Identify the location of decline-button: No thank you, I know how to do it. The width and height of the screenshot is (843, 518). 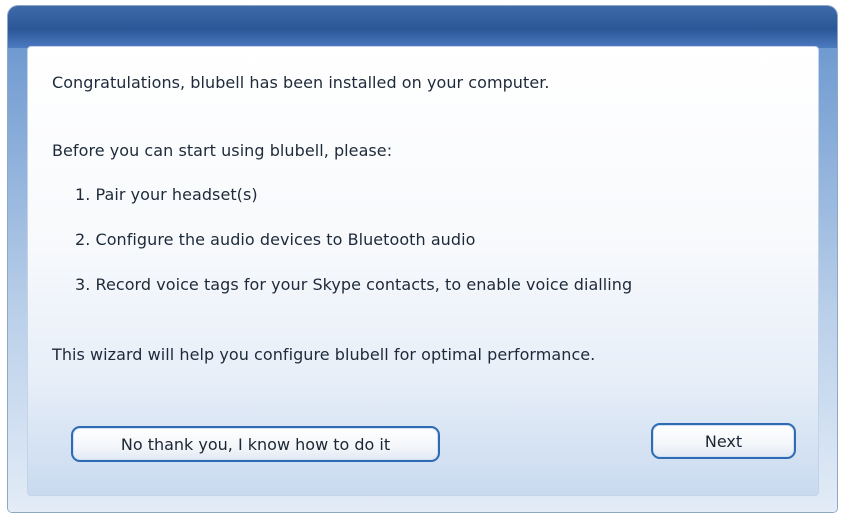
(255, 444).